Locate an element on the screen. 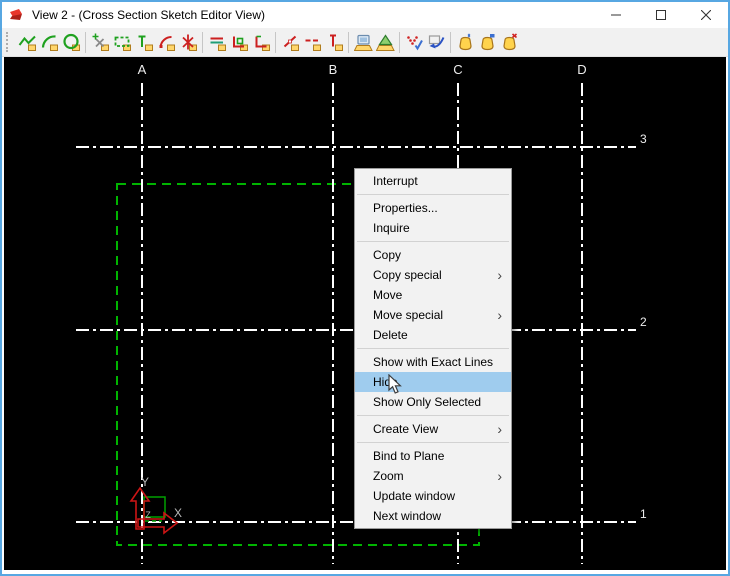 This screenshot has width=730, height=576. toolbar-button-view-fit is located at coordinates (385, 42).